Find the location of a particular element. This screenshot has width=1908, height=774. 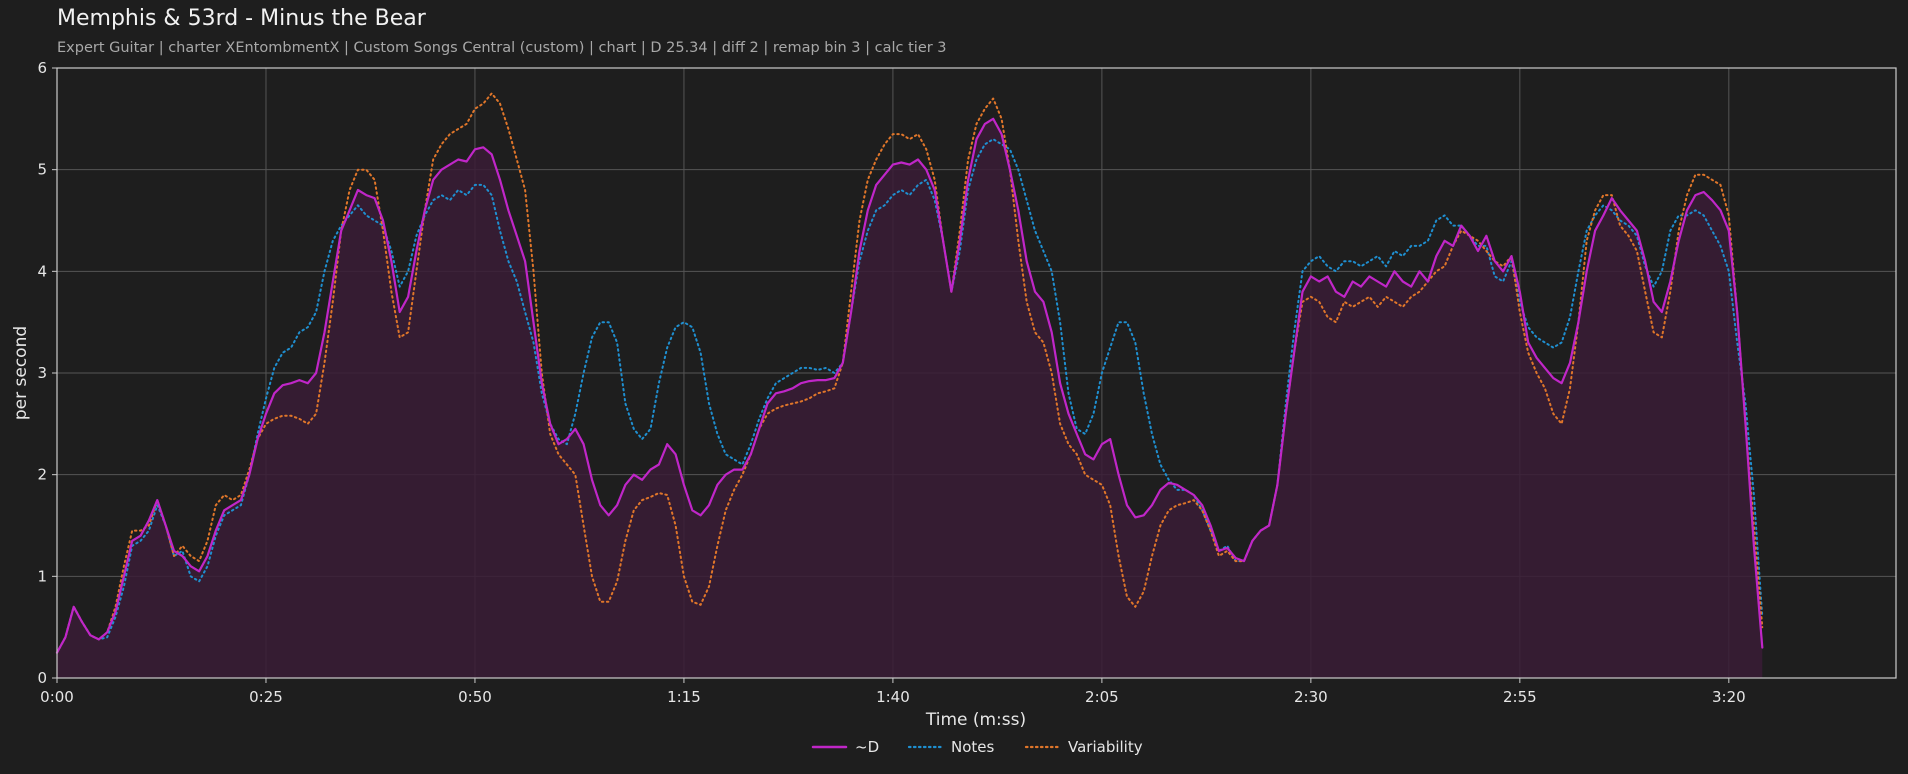

x-tick-label: 0:00 is located at coordinates (57, 697).